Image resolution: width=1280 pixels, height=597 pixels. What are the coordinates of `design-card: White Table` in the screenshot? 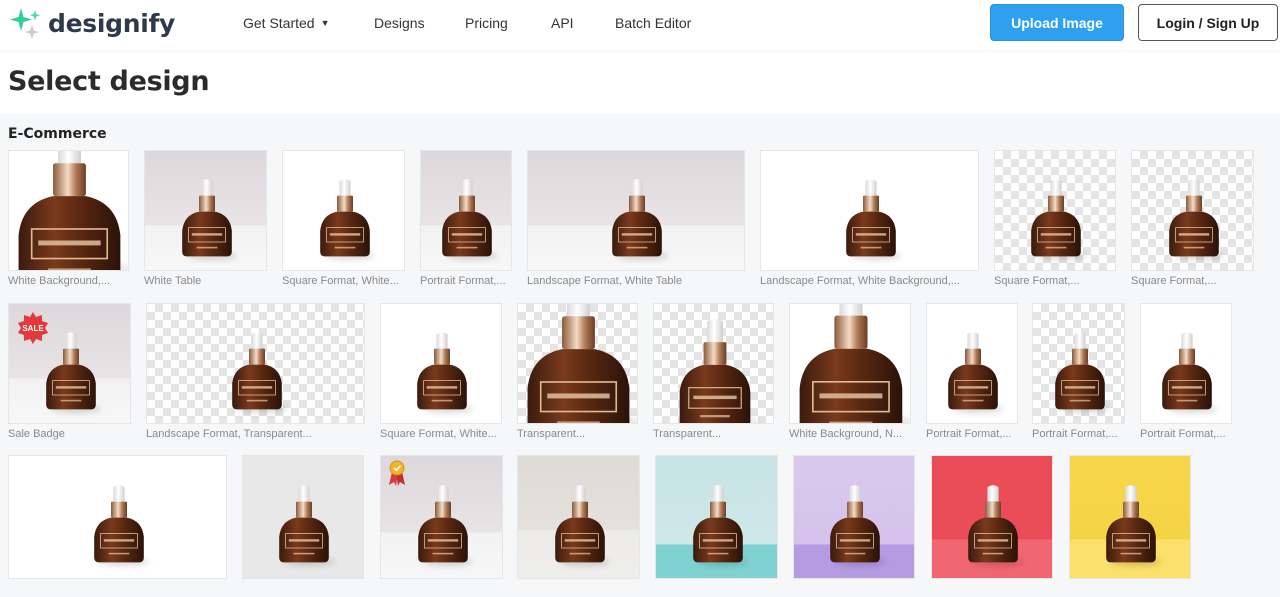 It's located at (205, 219).